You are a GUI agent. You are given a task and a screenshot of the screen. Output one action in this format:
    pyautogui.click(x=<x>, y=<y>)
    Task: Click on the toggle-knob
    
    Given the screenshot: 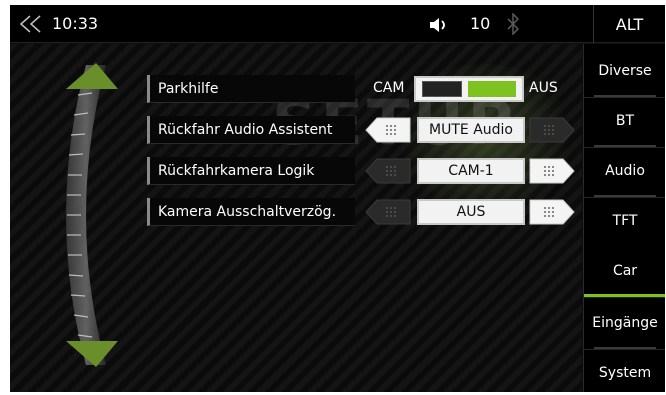 What is the action you would take?
    pyautogui.click(x=442, y=89)
    